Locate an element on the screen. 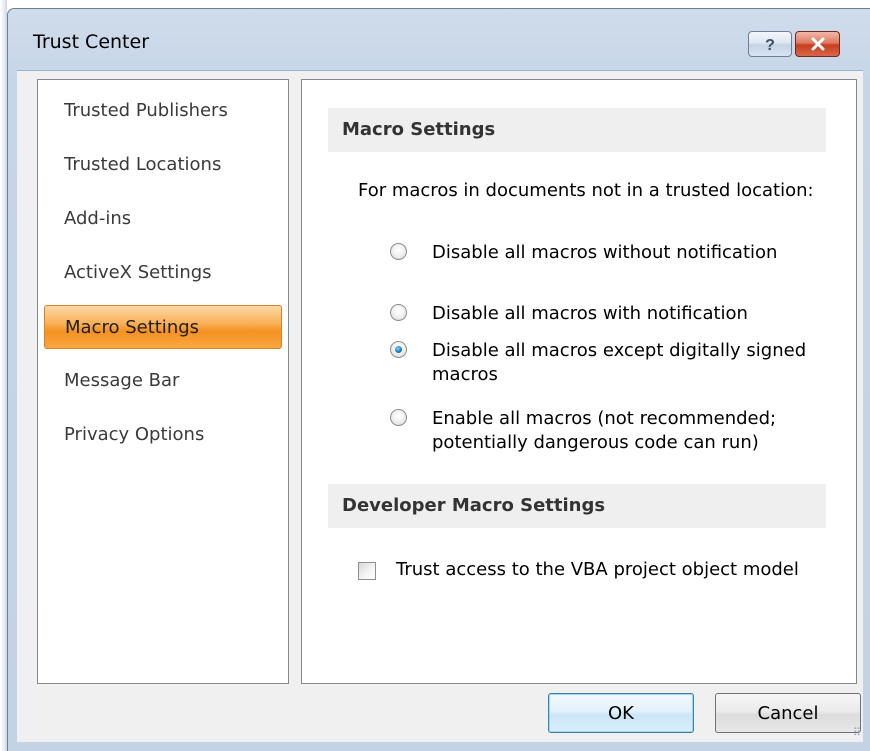 This screenshot has height=751, width=870. ok-button: OK is located at coordinates (621, 713).